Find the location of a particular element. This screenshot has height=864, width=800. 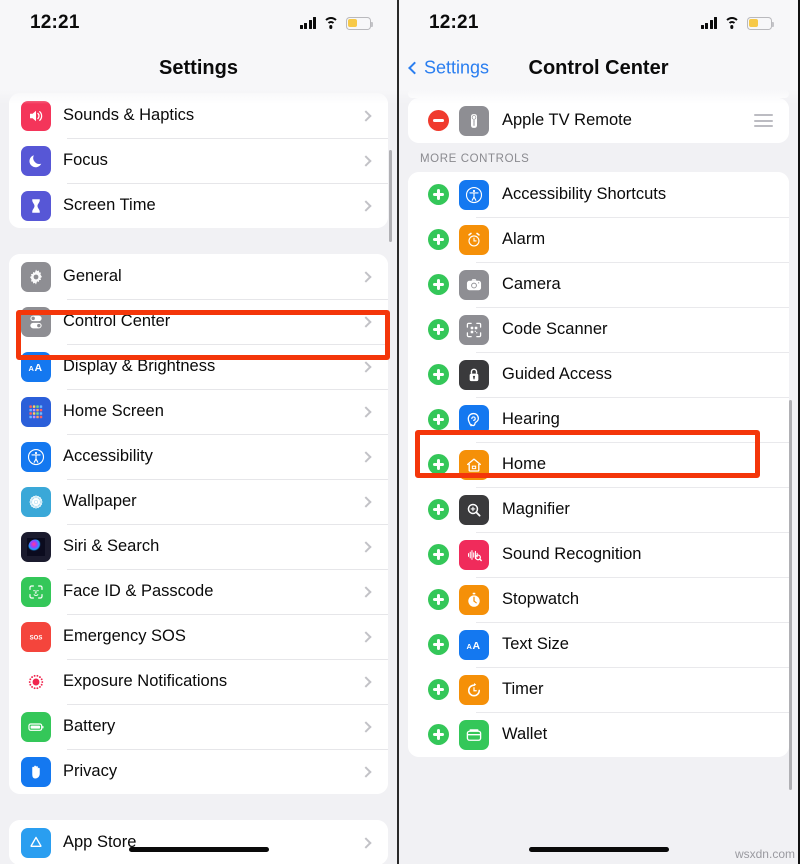

sos-icon: SOS is located at coordinates (36, 636).